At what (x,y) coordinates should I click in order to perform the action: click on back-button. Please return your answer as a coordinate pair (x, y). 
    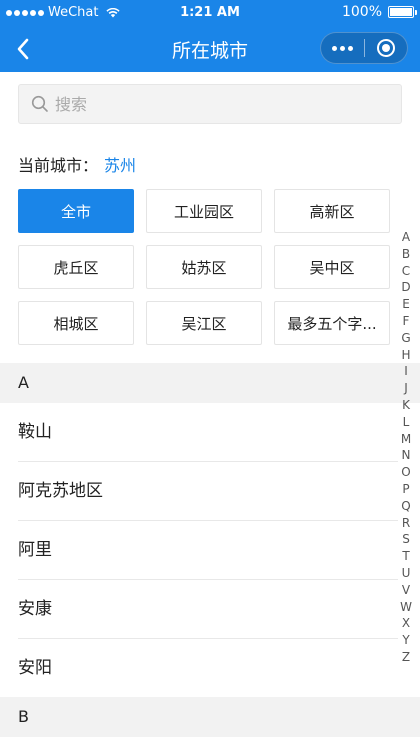
    Looking at the image, I should click on (23, 49).